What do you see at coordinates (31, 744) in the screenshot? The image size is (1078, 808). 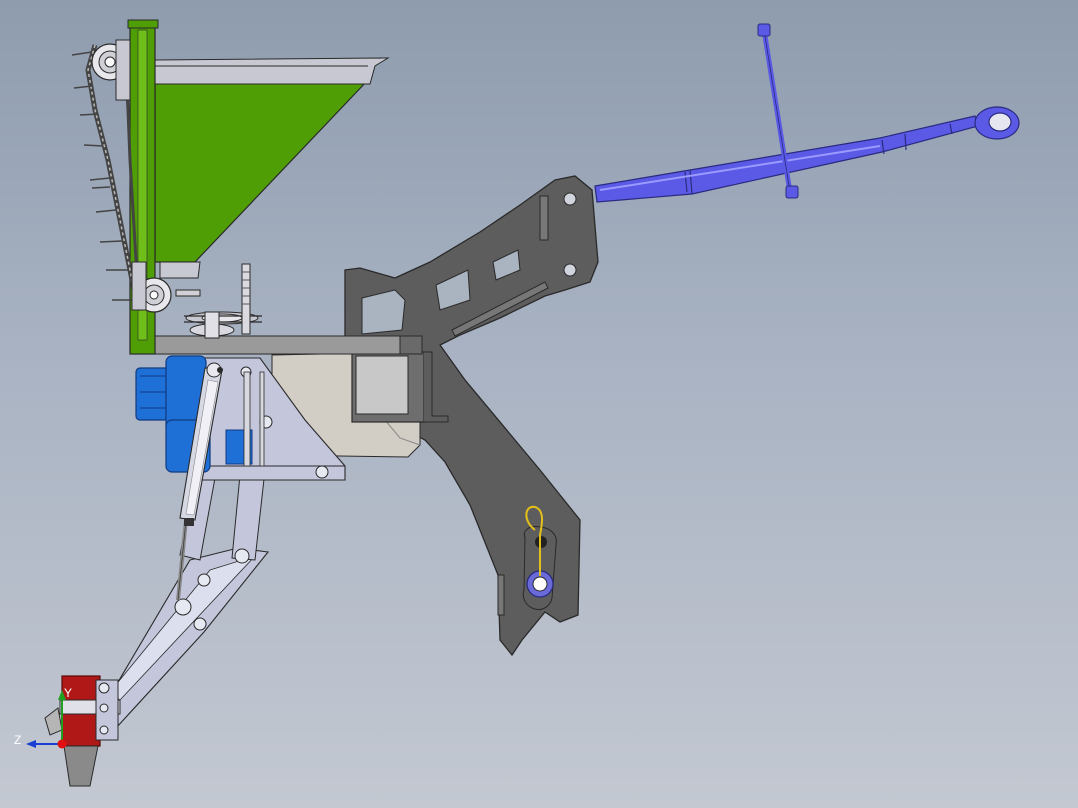 I see `z-axis-arrow` at bounding box center [31, 744].